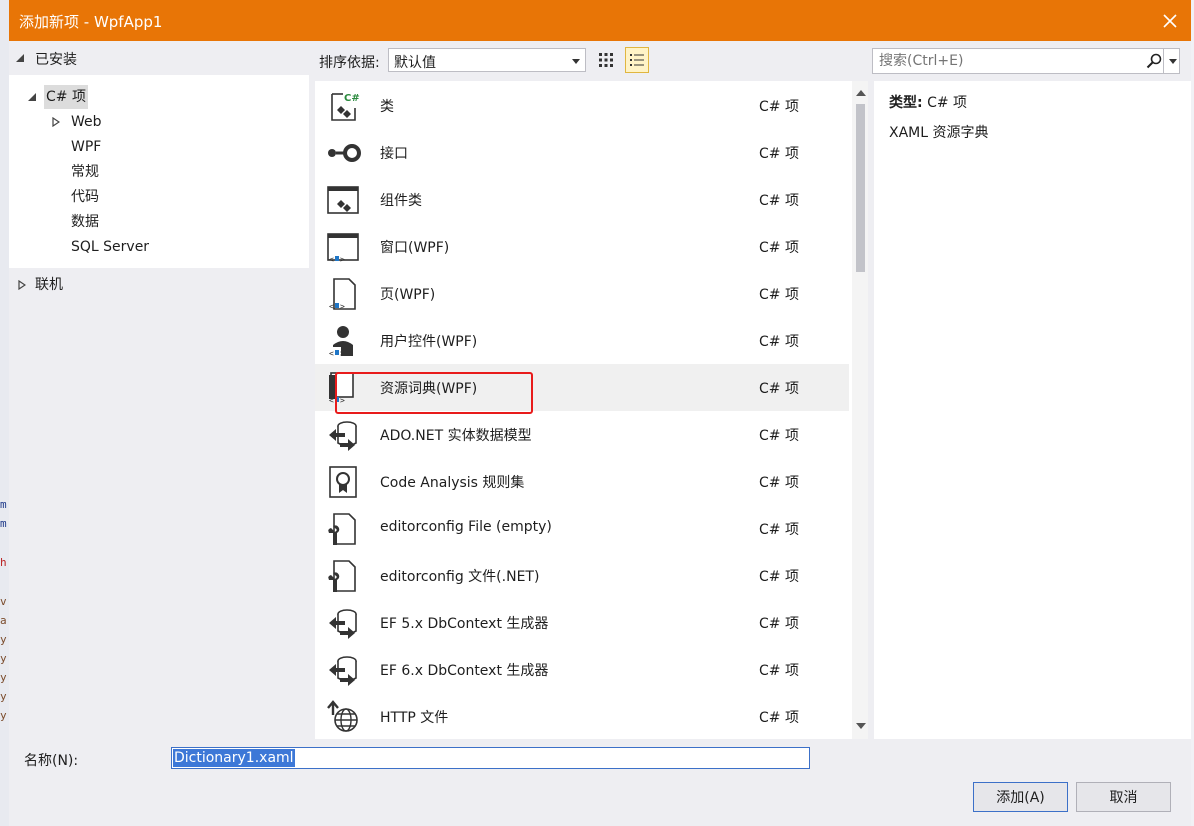 Image resolution: width=1194 pixels, height=826 pixels. Describe the element at coordinates (86, 122) in the screenshot. I see `tree-label-web: Web` at that location.